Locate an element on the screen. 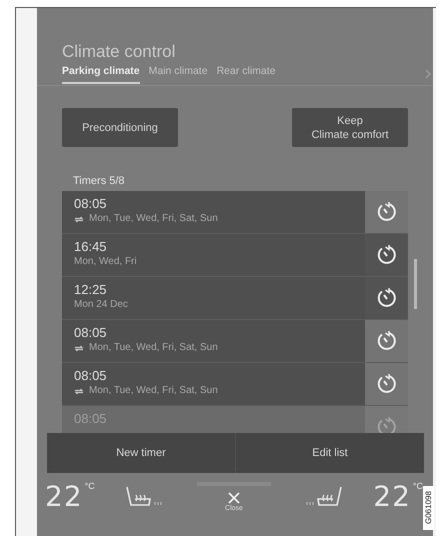 This screenshot has height=536, width=444. timers-label: Timers 5/8 is located at coordinates (99, 182).